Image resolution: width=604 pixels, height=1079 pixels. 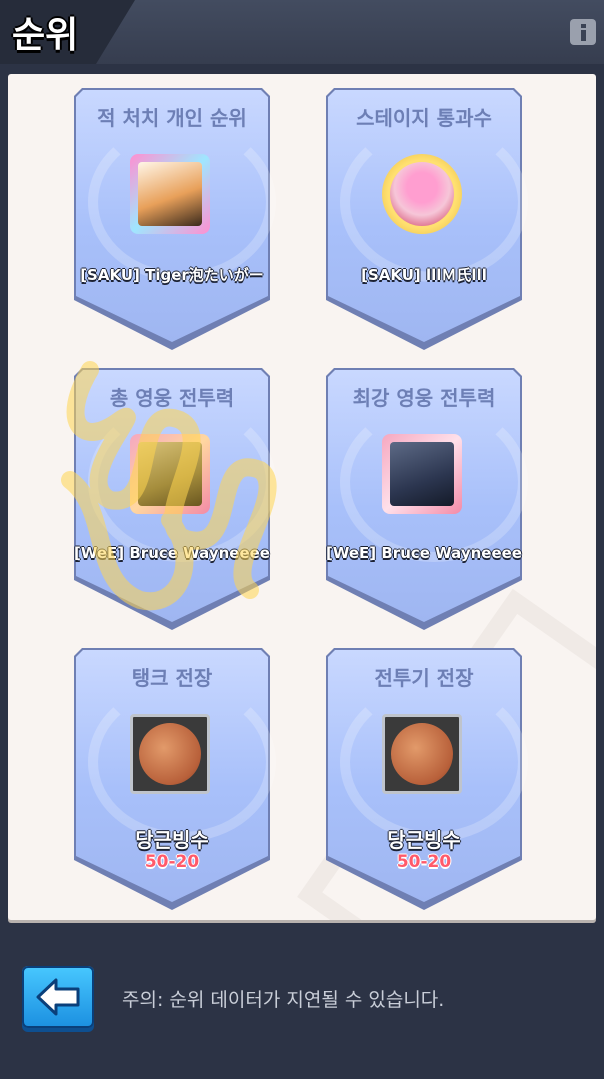 I want to click on ranking-card-stages-cleared: 스테이지 통과수 [SAKU] lllＭ氏lll, so click(x=427, y=219).